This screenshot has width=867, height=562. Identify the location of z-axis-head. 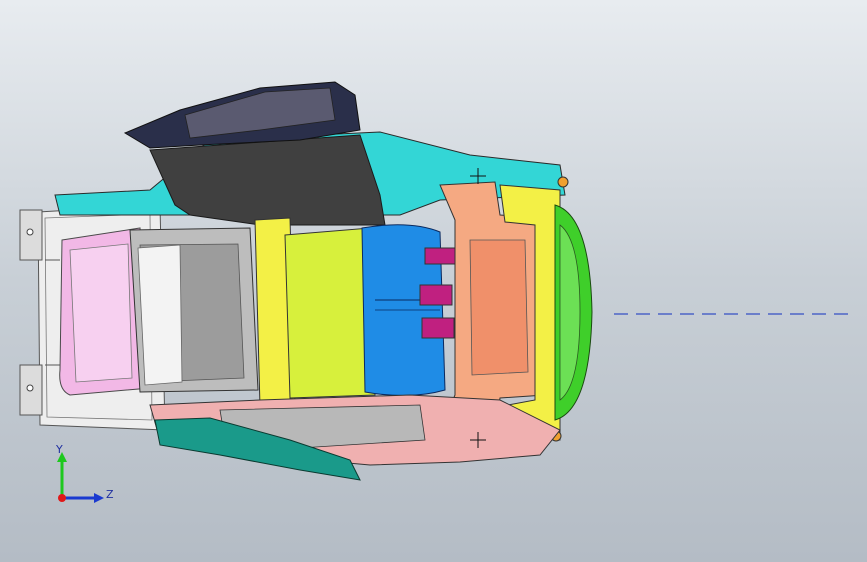
(99, 498).